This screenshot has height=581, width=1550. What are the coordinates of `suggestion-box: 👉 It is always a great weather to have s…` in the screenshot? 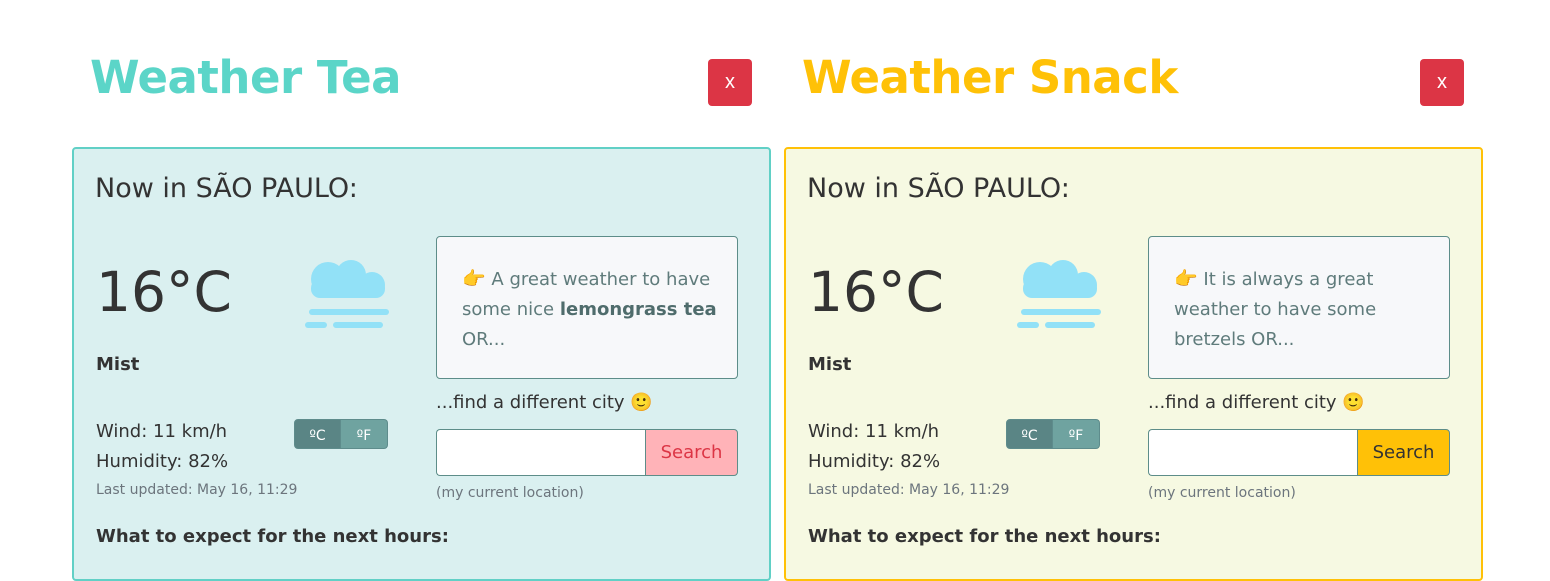 It's located at (1299, 307).